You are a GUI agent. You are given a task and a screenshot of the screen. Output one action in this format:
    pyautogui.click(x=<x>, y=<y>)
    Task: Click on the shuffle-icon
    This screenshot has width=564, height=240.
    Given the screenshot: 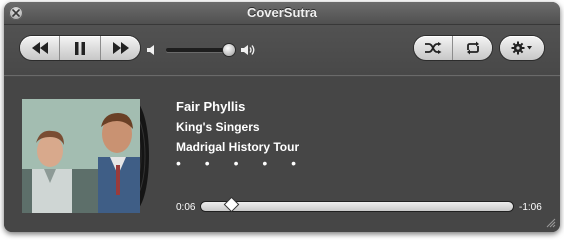 What is the action you would take?
    pyautogui.click(x=433, y=48)
    